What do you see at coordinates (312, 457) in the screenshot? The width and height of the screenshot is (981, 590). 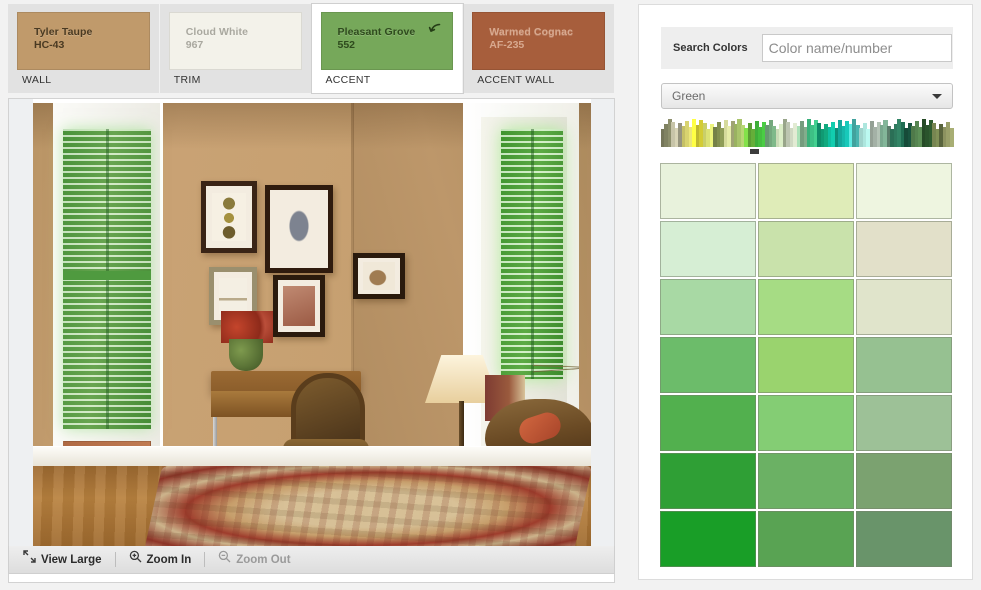 I see `baseboard-trim` at bounding box center [312, 457].